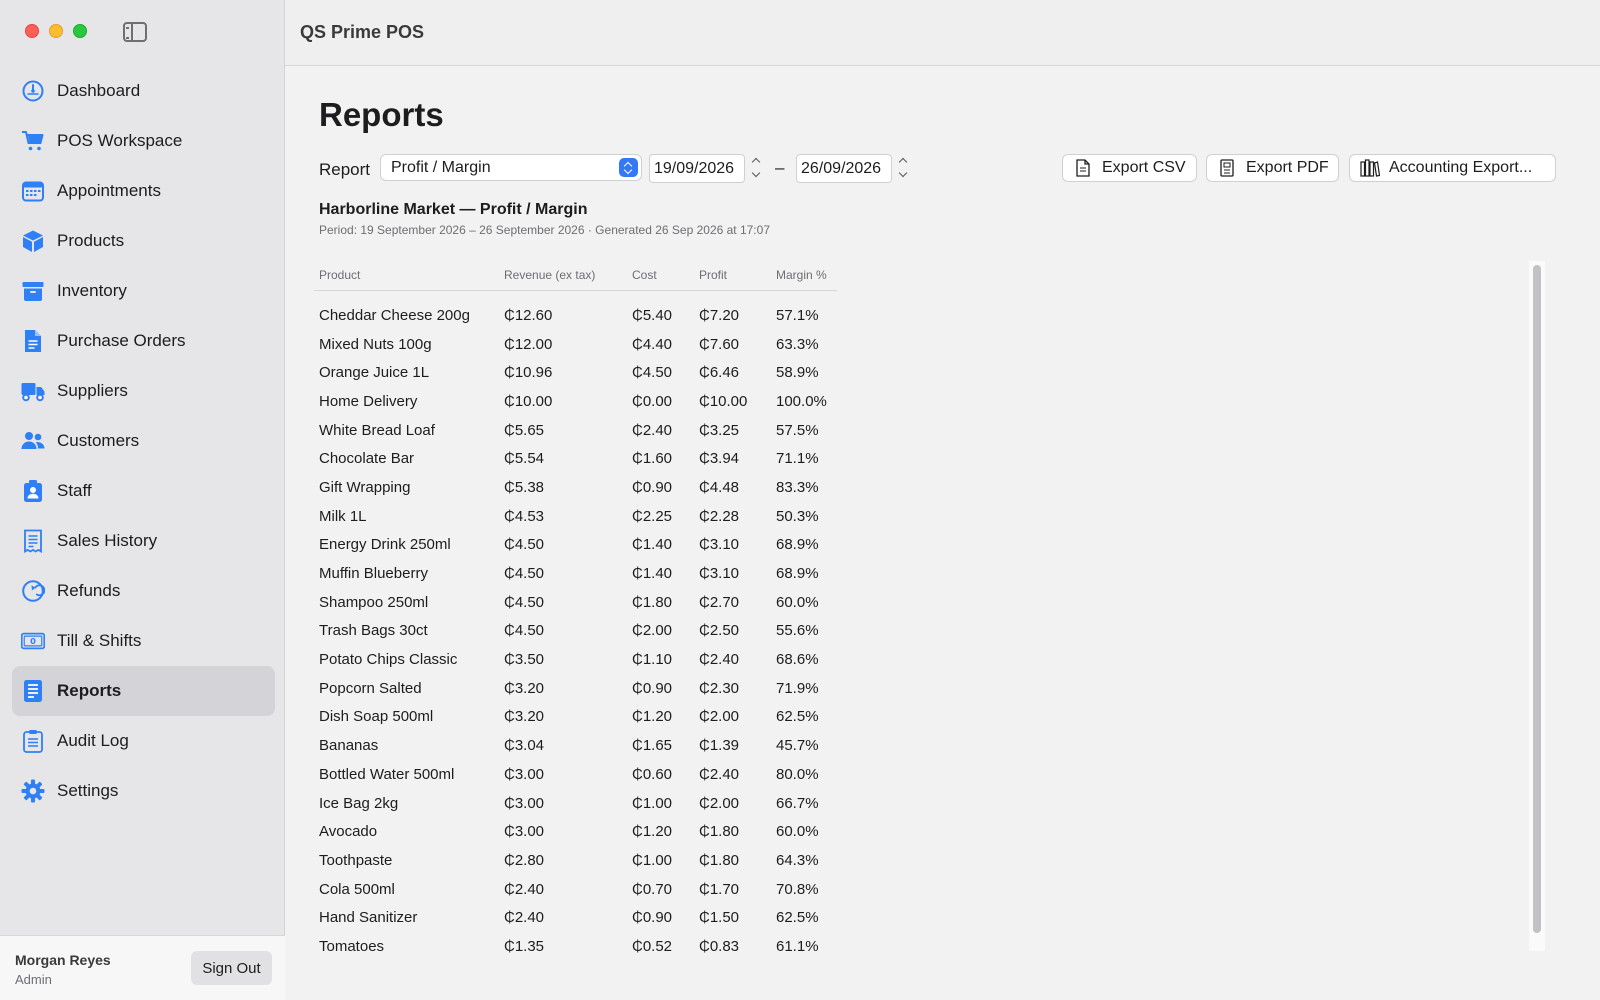 The image size is (1600, 1000). I want to click on sign-out-button: Sign Out, so click(231, 968).